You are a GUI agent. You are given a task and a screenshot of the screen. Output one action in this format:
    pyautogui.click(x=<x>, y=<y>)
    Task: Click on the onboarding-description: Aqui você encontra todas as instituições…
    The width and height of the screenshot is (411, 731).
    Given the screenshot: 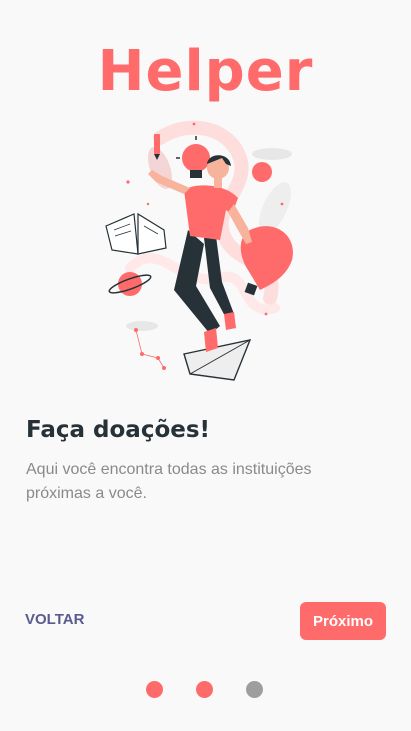 What is the action you would take?
    pyautogui.click(x=169, y=481)
    